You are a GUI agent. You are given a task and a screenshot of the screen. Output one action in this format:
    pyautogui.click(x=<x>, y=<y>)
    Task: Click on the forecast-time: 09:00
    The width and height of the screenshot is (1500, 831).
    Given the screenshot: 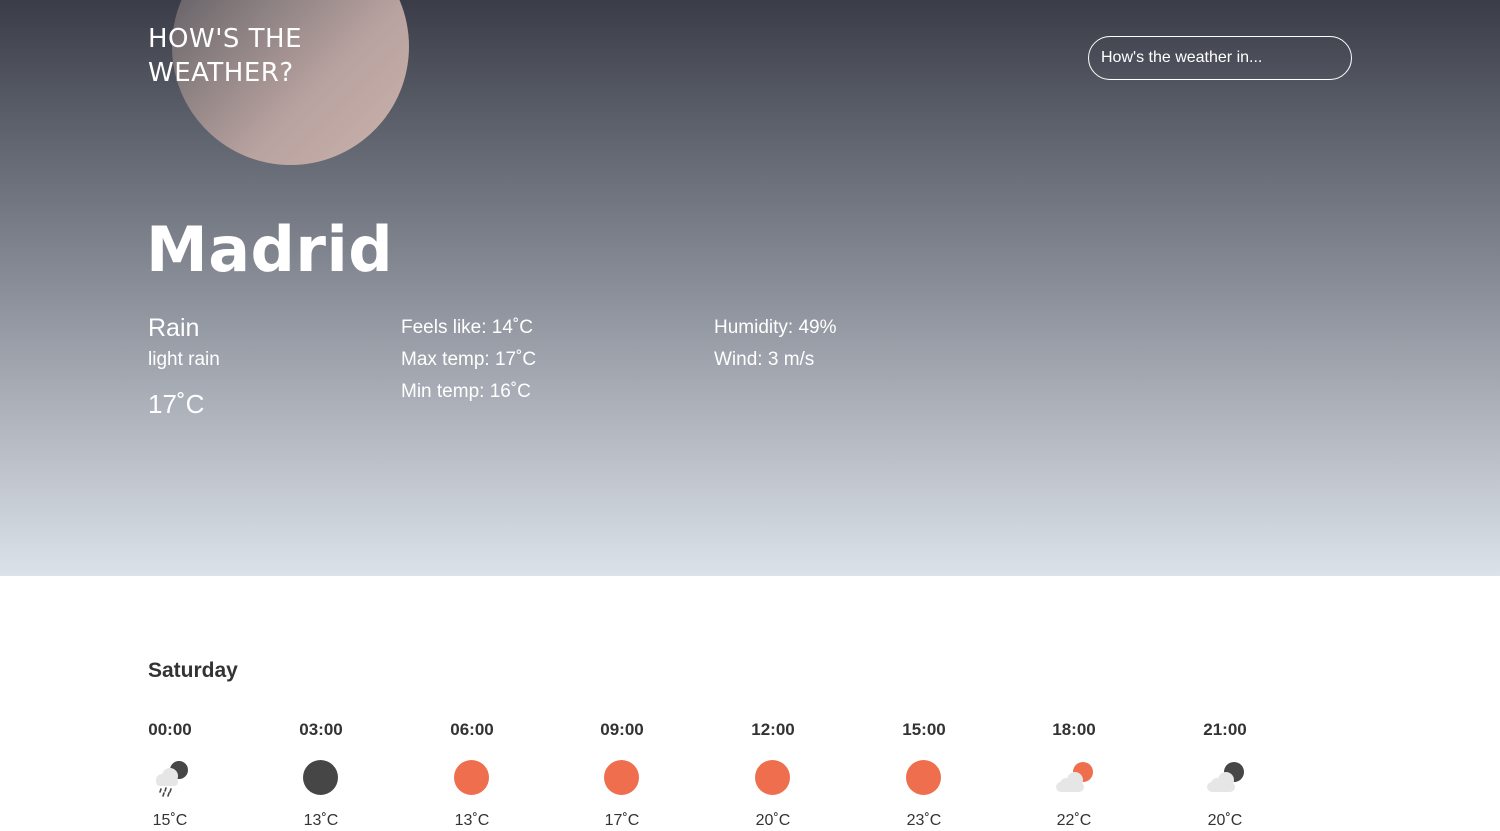 What is the action you would take?
    pyautogui.click(x=622, y=729)
    